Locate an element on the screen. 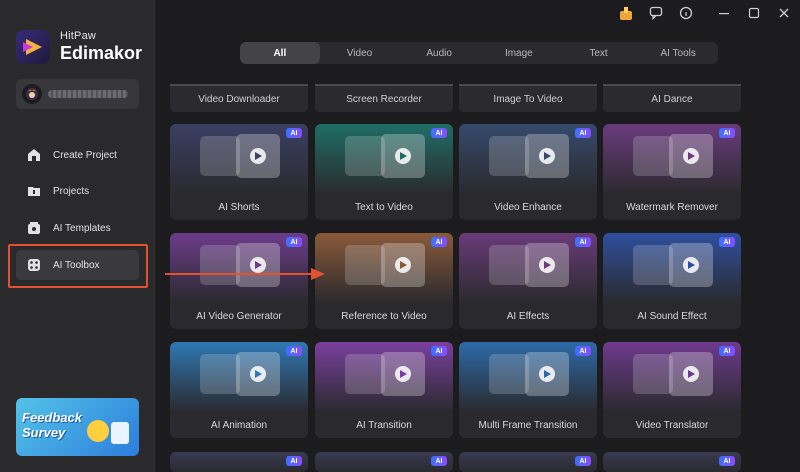 This screenshot has height=472, width=800. sidebar-item-ai-templates: AI Templates is located at coordinates (77, 228).